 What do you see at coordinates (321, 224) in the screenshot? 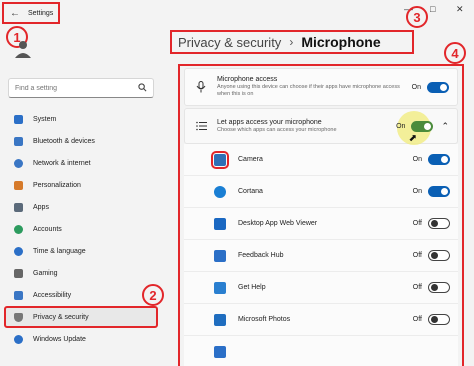
I see `app-row-desktop-app-web-viewer: Desktop App Web Viewer Off` at bounding box center [321, 224].